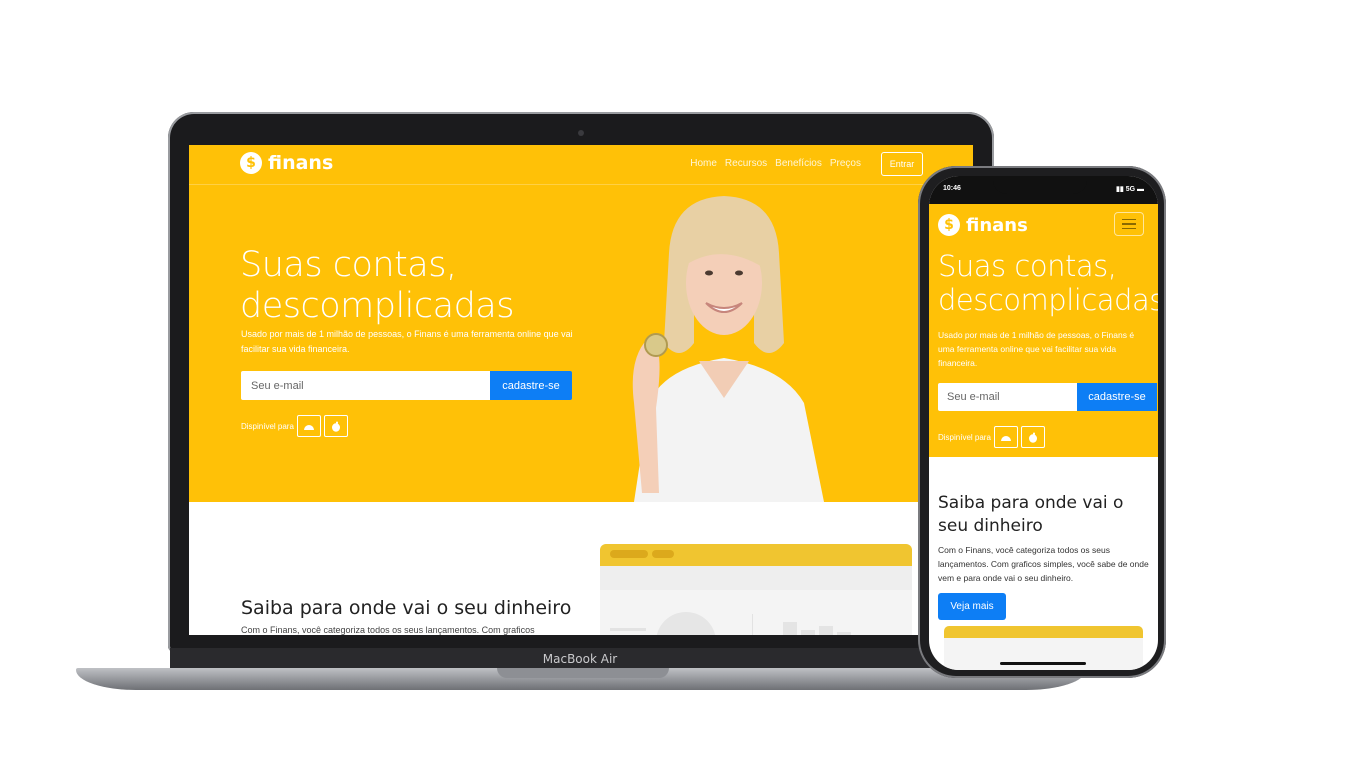 The height and width of the screenshot is (768, 1366). What do you see at coordinates (348, 265) in the screenshot?
I see `hero-title-line1: Suas contas,` at bounding box center [348, 265].